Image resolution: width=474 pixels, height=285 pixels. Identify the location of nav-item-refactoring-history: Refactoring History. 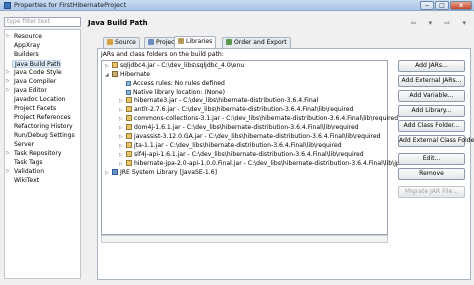
(43, 127).